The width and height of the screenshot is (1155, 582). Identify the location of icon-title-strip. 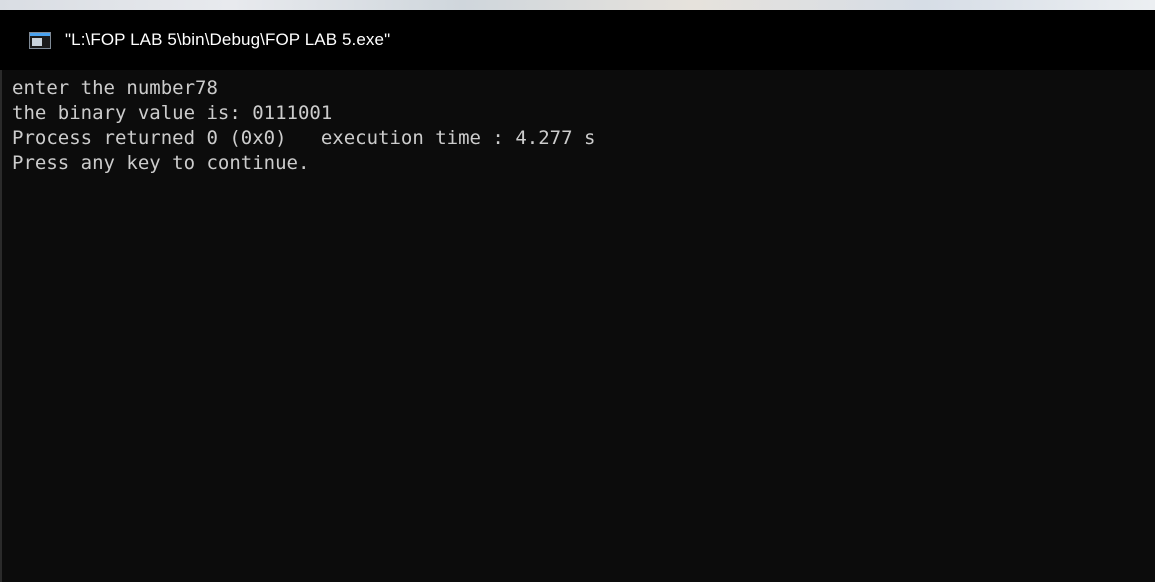
(40, 34).